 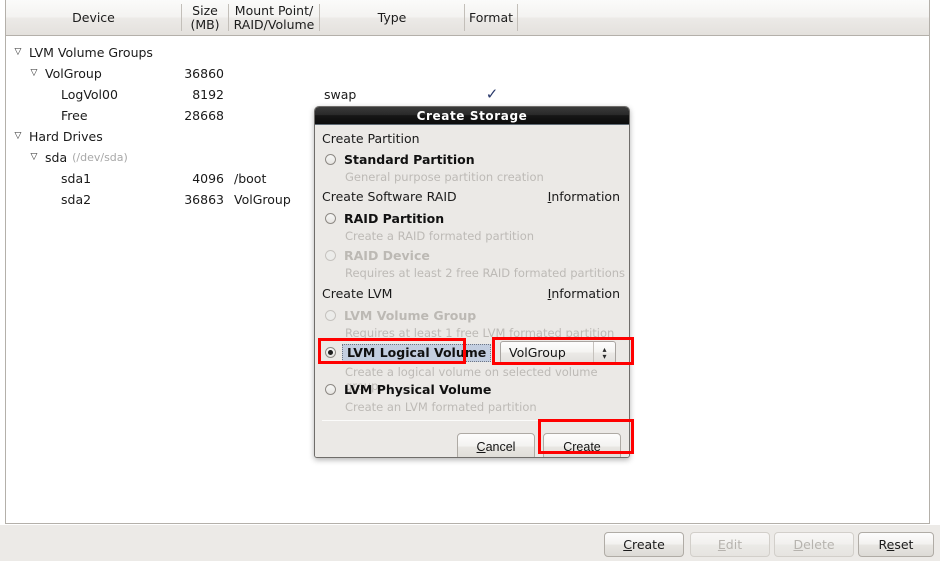 I want to click on section-heading-create-lvm: Create LVM, so click(x=357, y=293).